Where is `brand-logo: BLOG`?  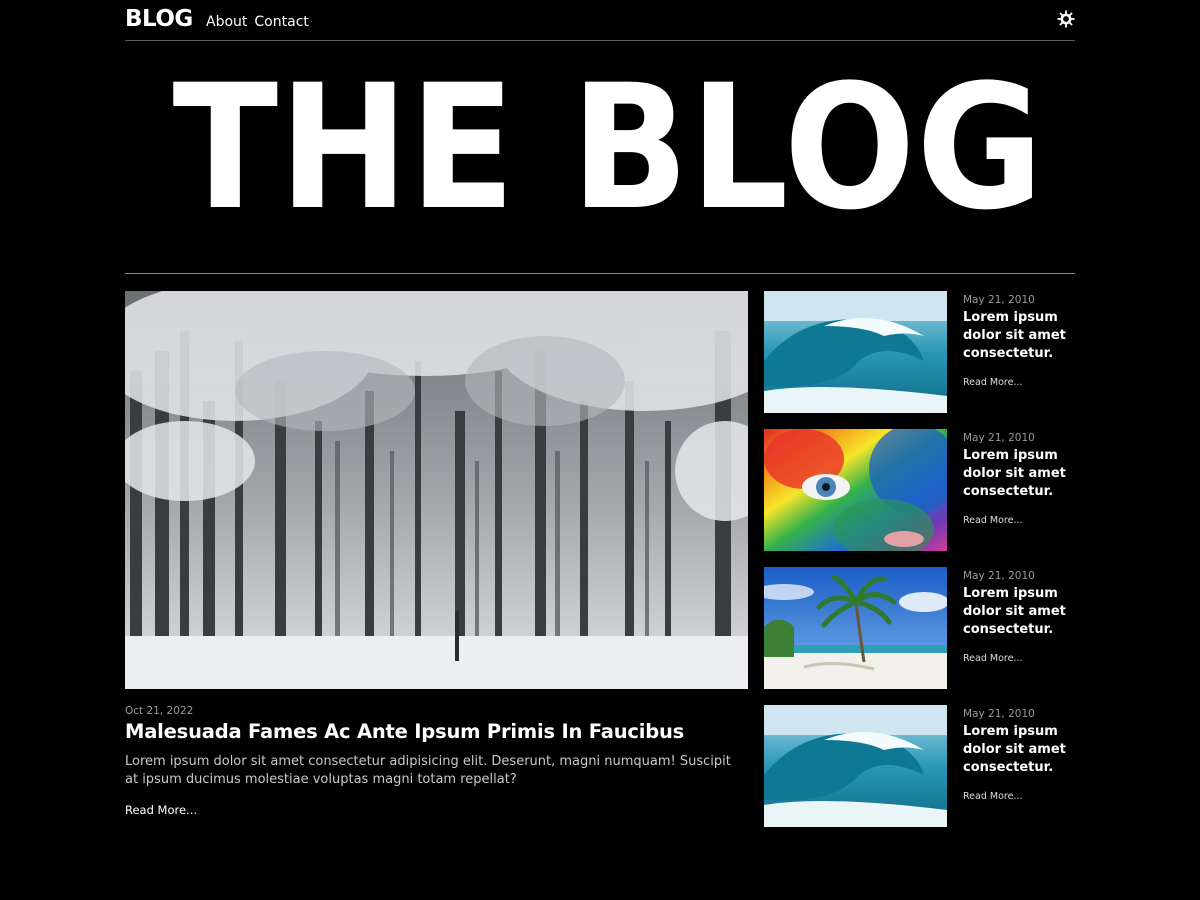
brand-logo: BLOG is located at coordinates (159, 19).